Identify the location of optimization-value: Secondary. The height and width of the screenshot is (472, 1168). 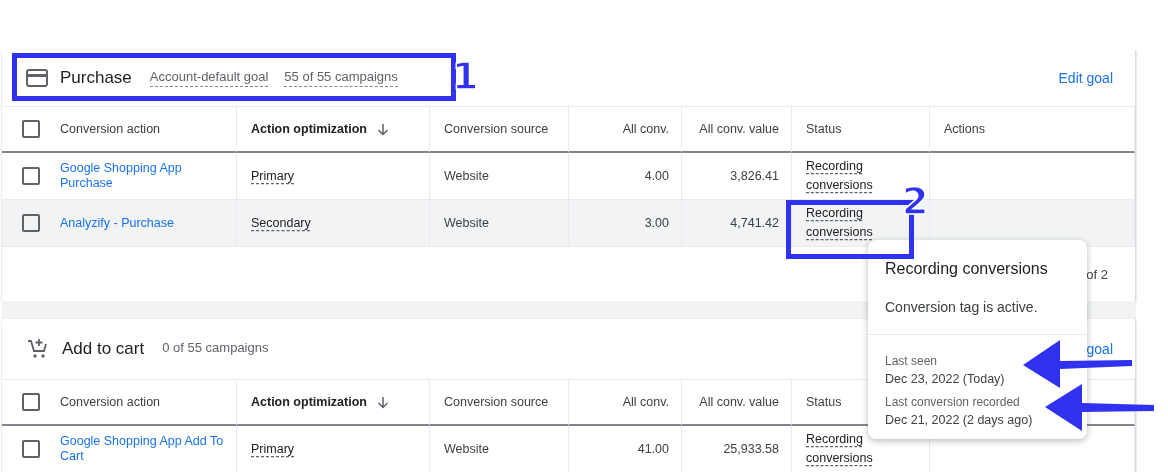
(281, 223).